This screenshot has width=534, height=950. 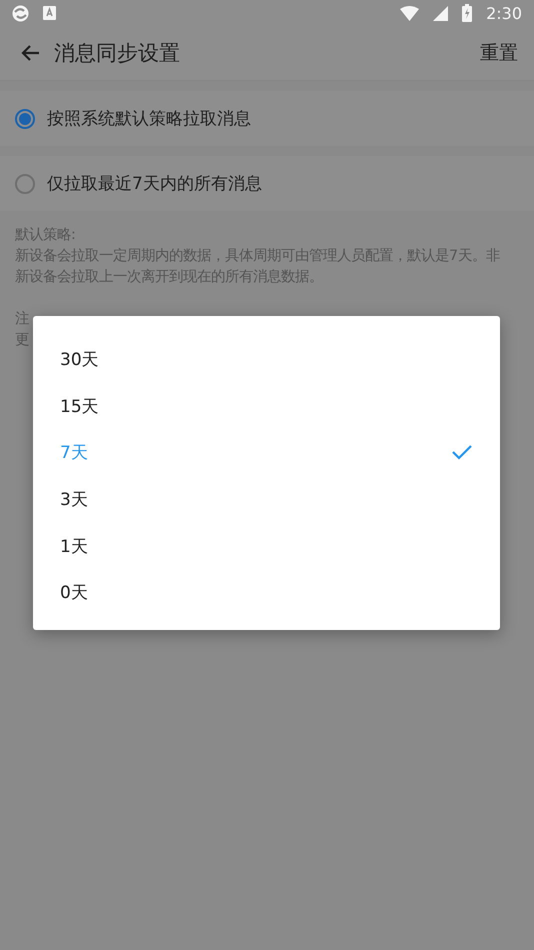 What do you see at coordinates (266, 406) in the screenshot?
I see `duration-option: 15天` at bounding box center [266, 406].